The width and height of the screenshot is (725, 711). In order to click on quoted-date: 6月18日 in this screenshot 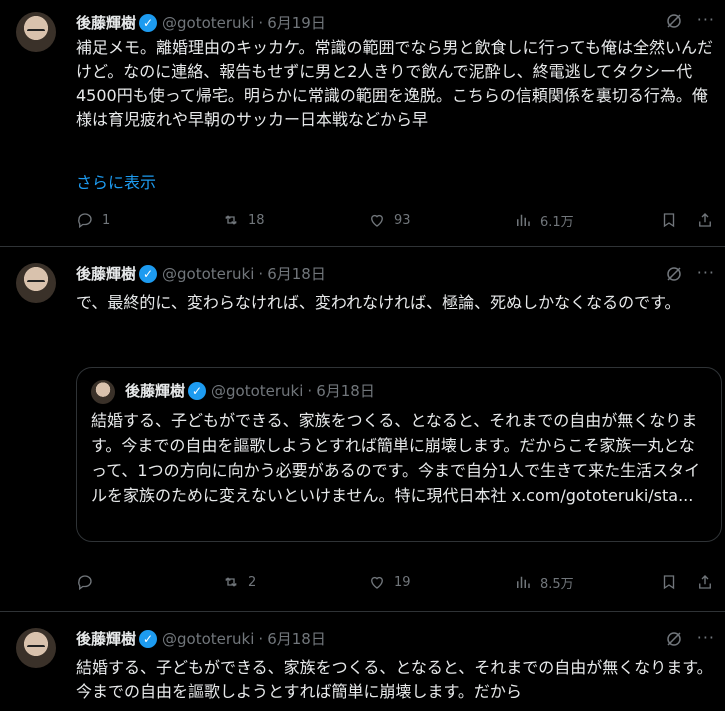, I will do `click(345, 391)`.